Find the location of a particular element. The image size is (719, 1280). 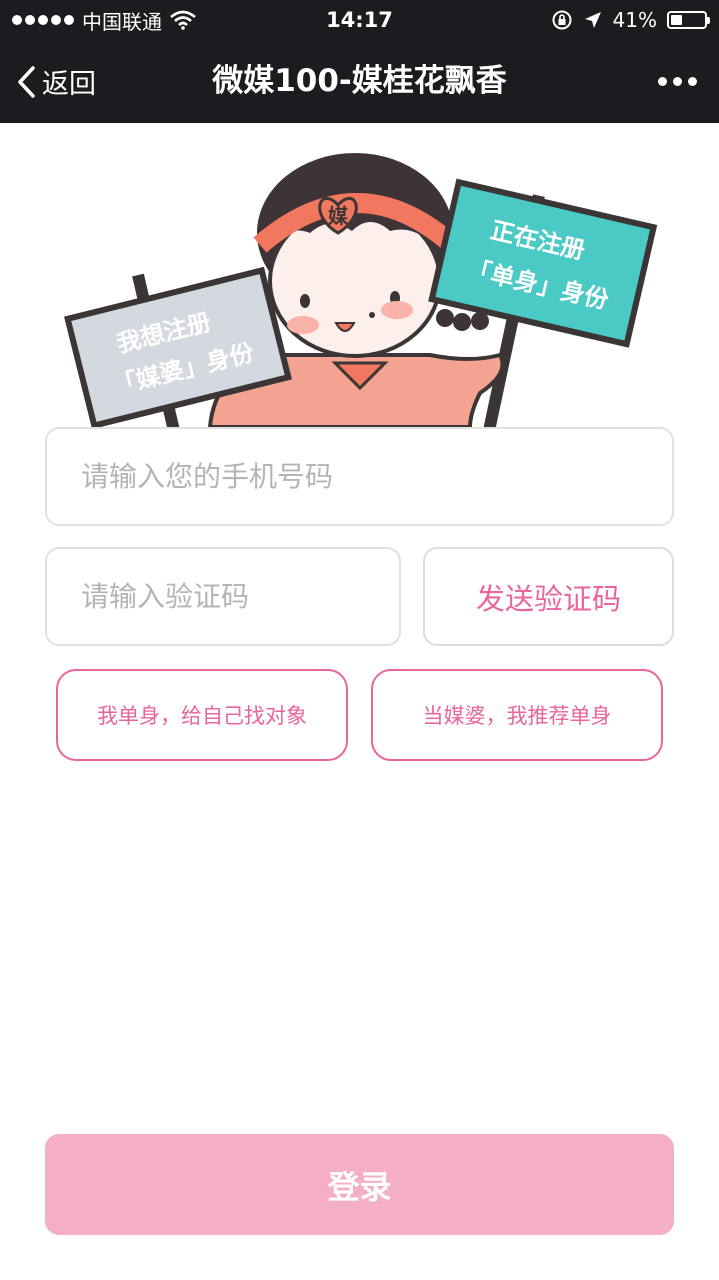

battery-percent: 41% is located at coordinates (634, 20).